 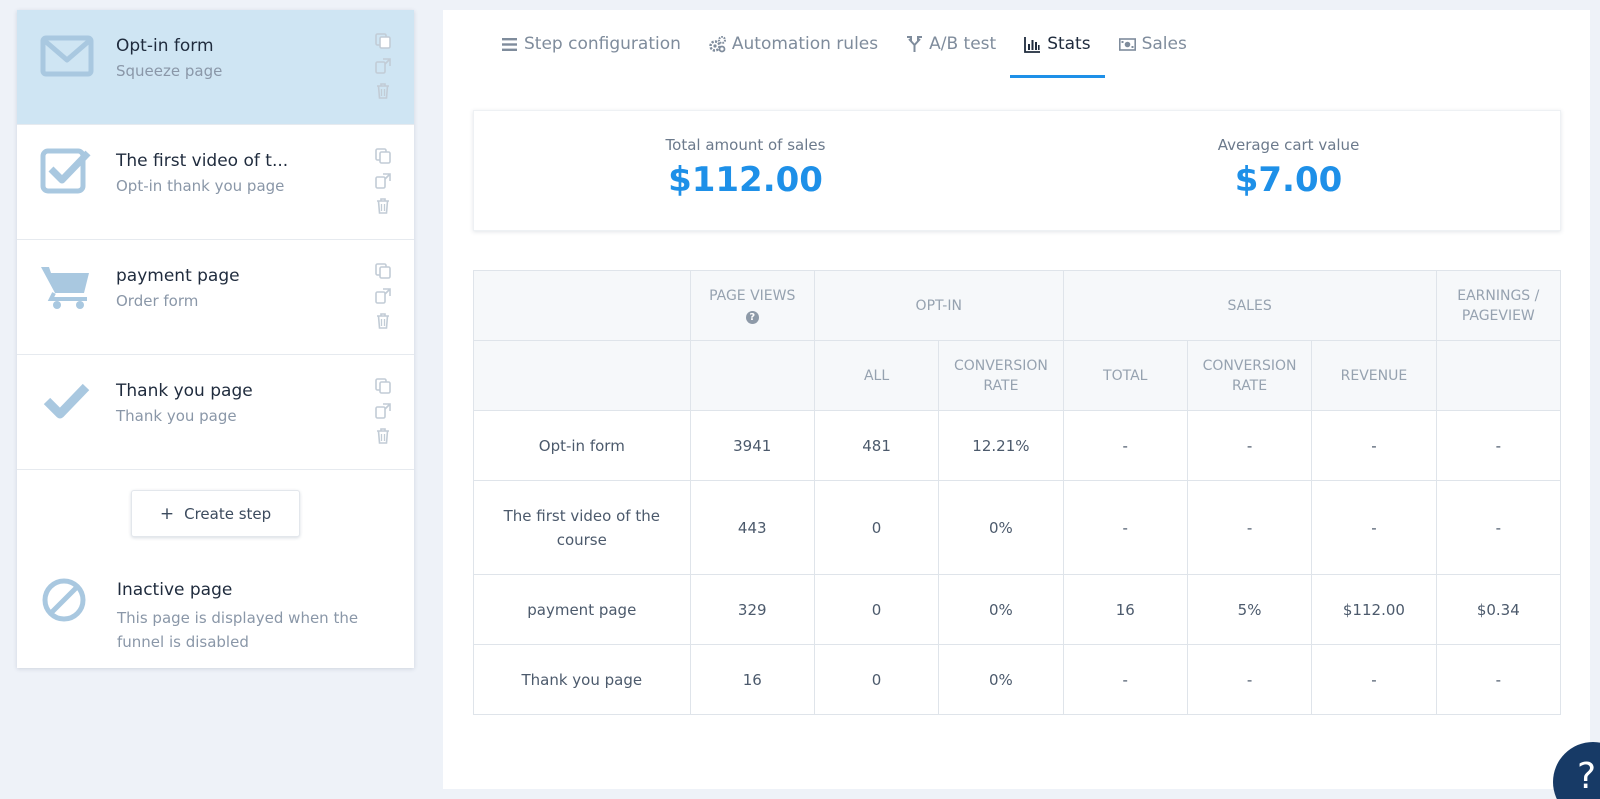 What do you see at coordinates (215, 297) in the screenshot?
I see `sidebar-step-payment-page: payment page Order form` at bounding box center [215, 297].